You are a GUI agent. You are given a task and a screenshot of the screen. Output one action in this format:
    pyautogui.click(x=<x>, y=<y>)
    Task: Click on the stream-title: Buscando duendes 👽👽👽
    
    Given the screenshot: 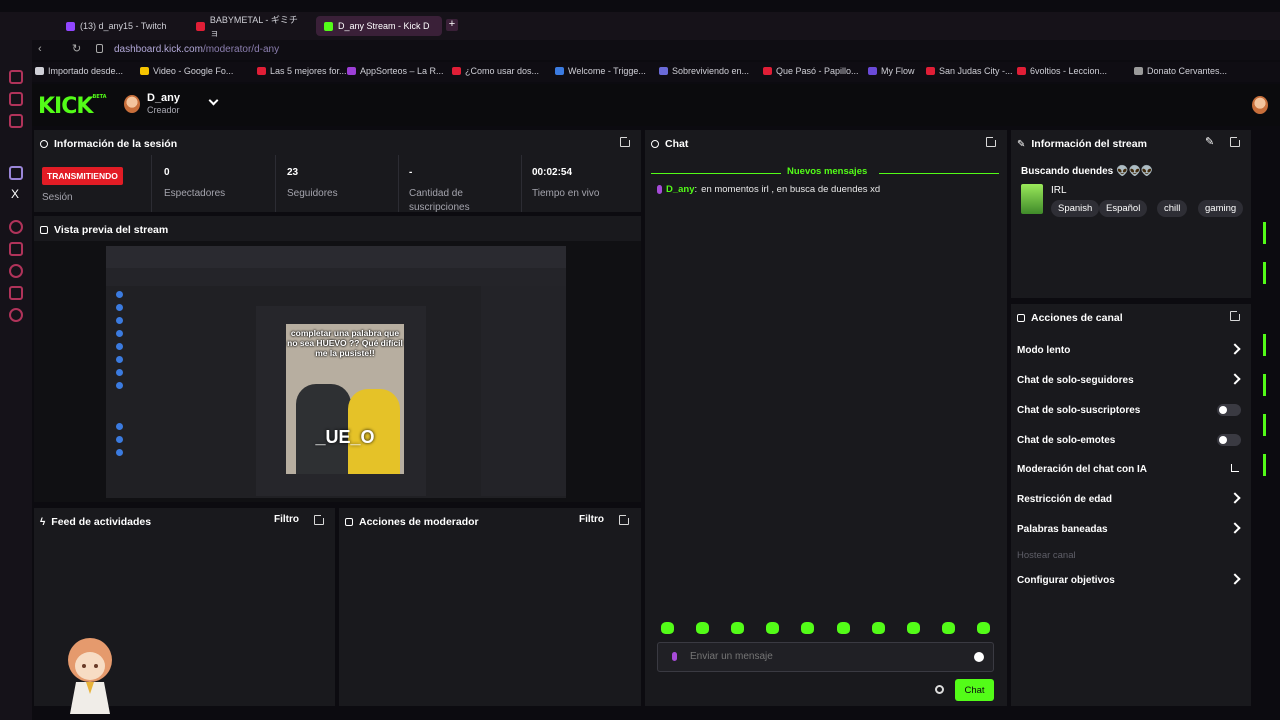 What is the action you would take?
    pyautogui.click(x=1087, y=171)
    